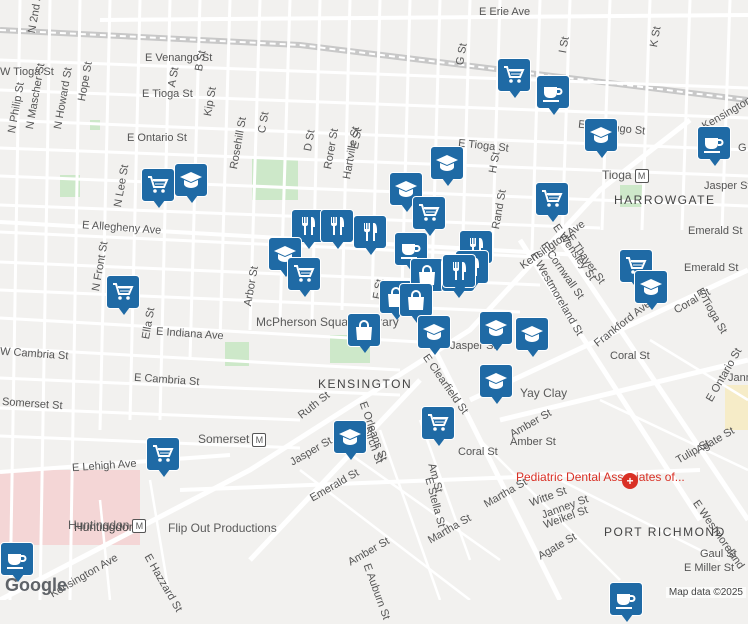 The width and height of the screenshot is (748, 624). I want to click on place-label-yayclay: Yay Clay, so click(543, 393).